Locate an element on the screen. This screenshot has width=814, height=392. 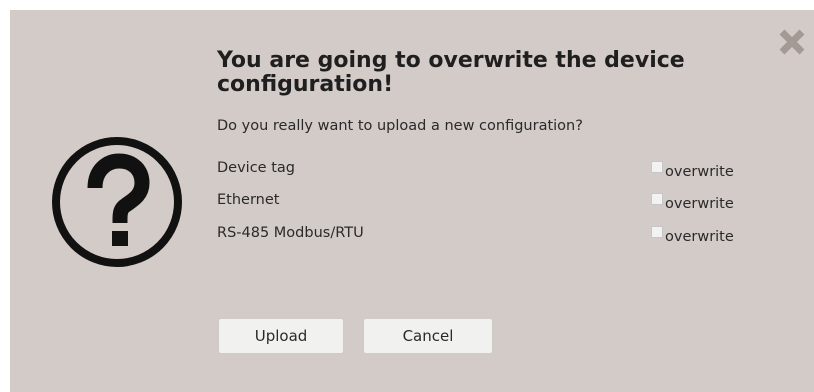
close-button is located at coordinates (792, 42).